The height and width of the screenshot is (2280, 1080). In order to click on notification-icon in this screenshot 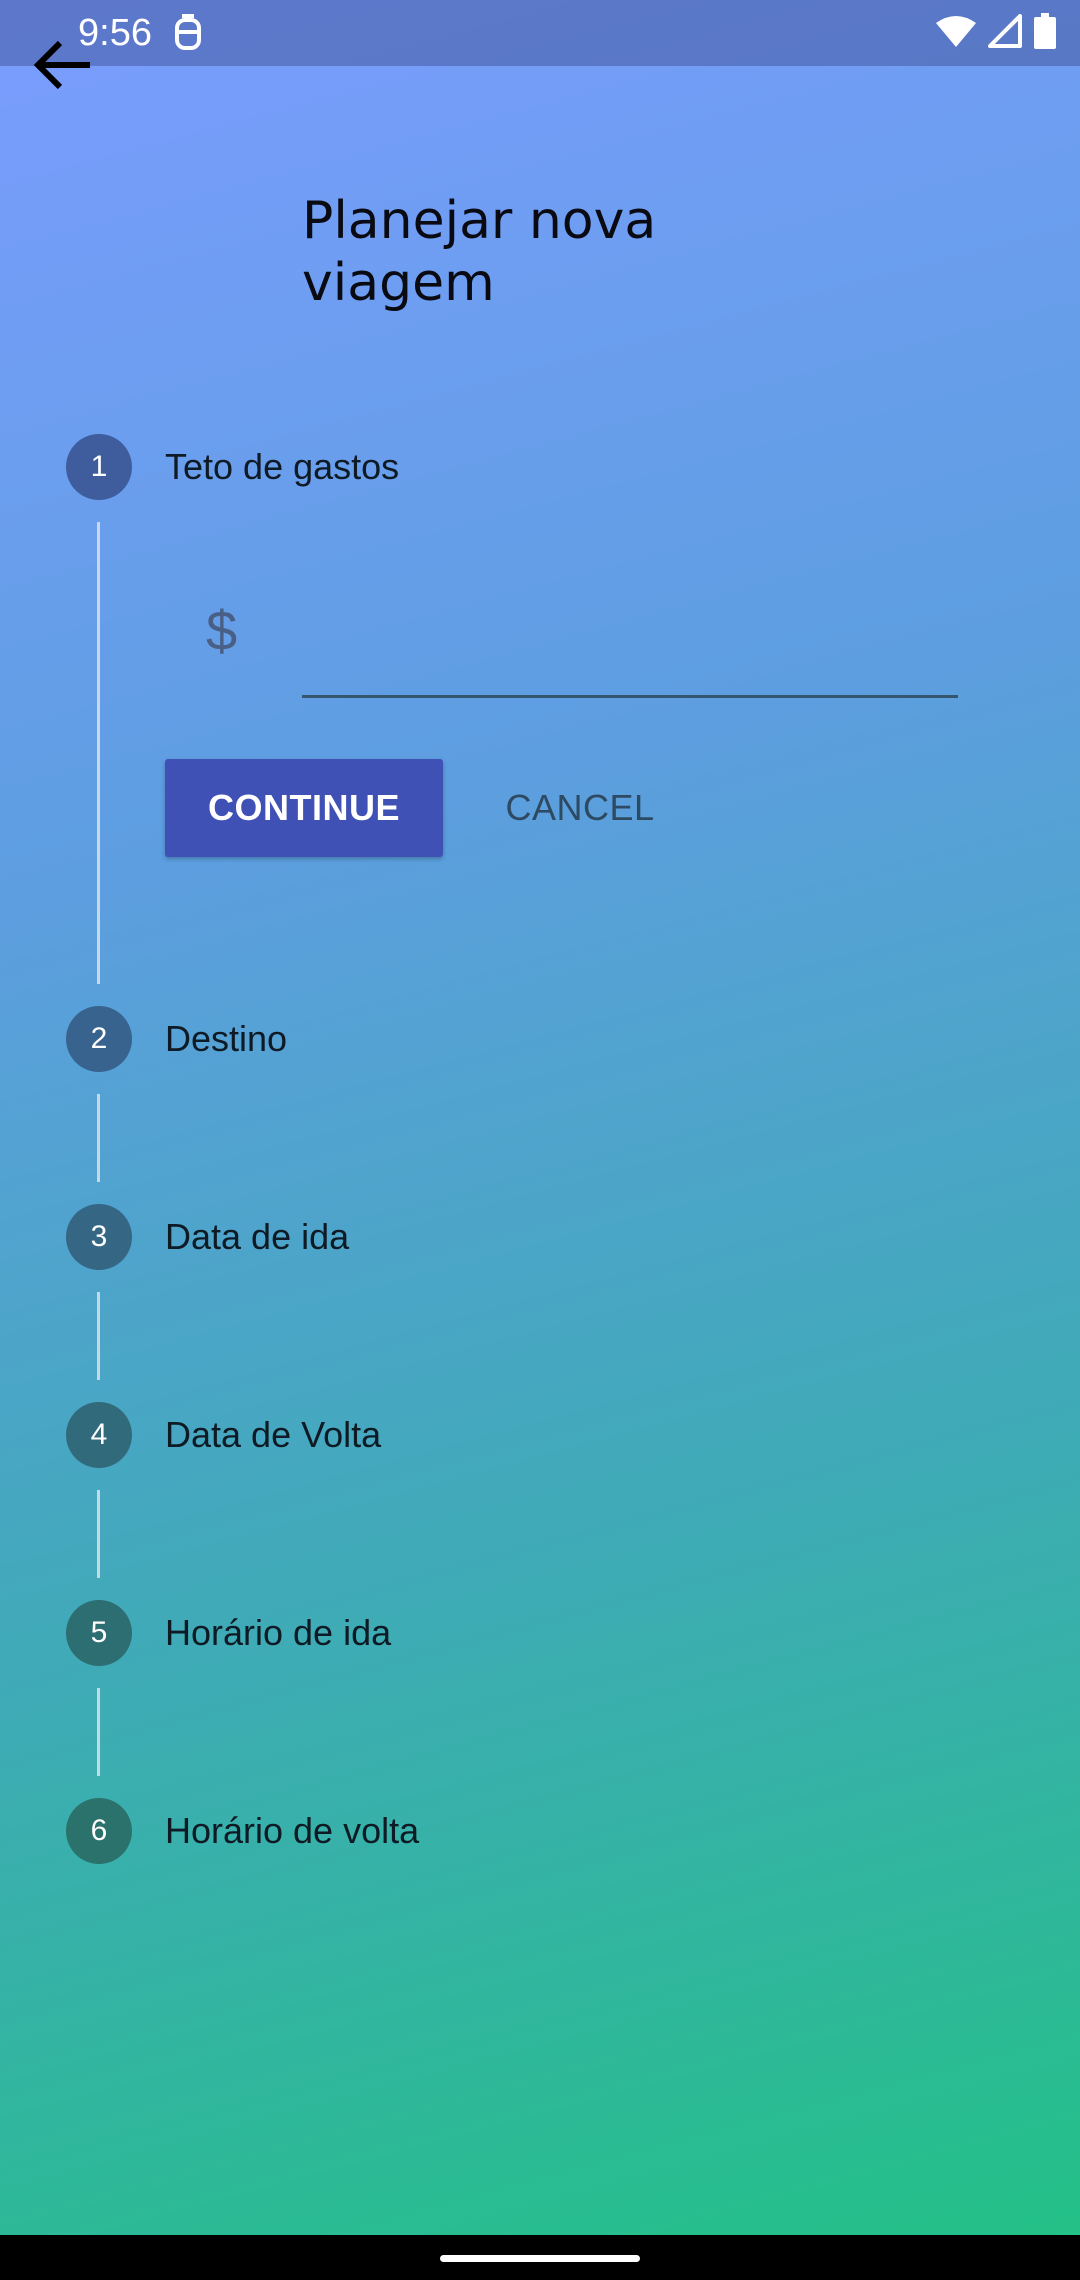, I will do `click(188, 33)`.